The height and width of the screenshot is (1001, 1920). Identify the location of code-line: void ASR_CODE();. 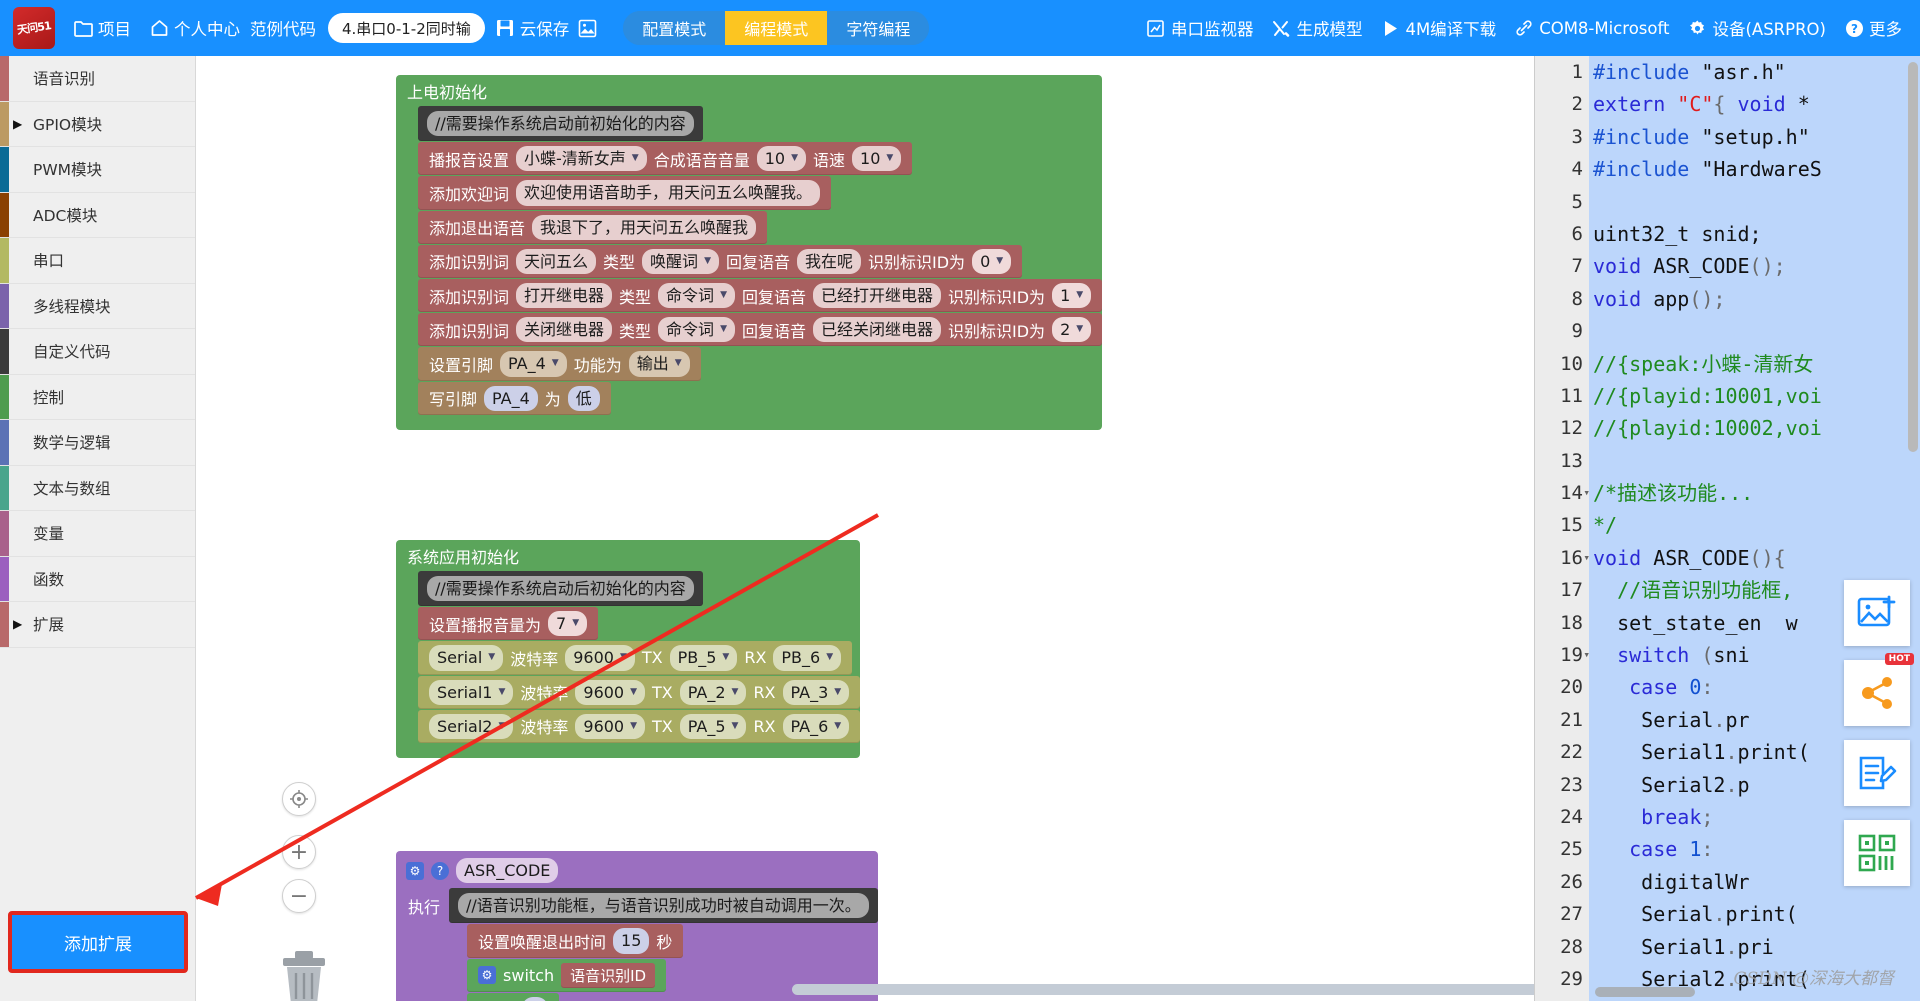
(1754, 266).